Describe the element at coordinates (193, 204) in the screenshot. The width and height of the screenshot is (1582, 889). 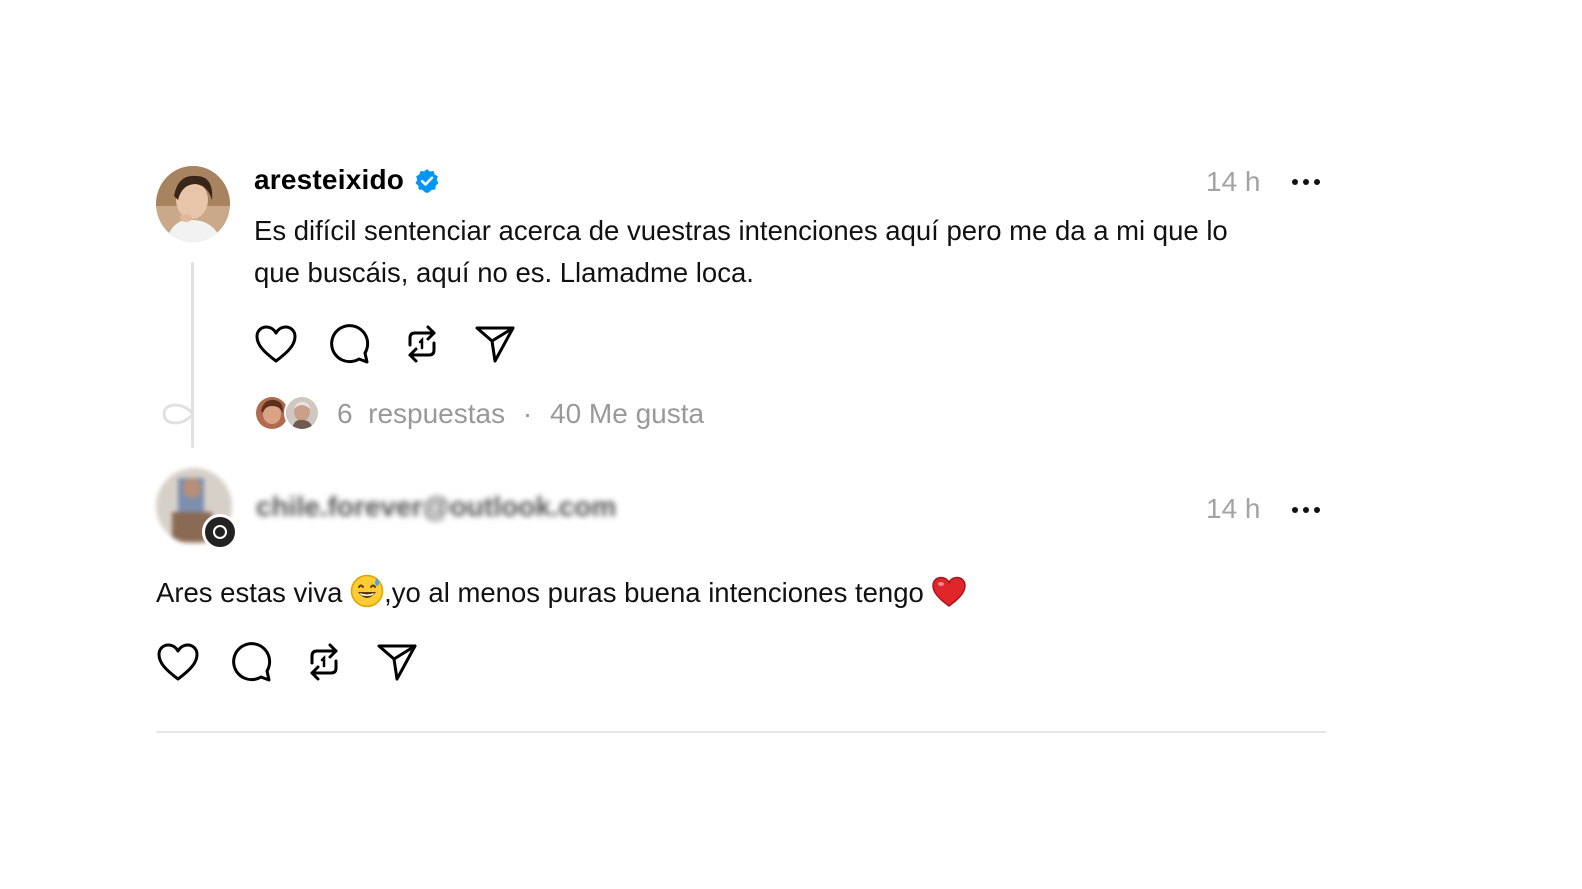
I see `author-avatar` at that location.